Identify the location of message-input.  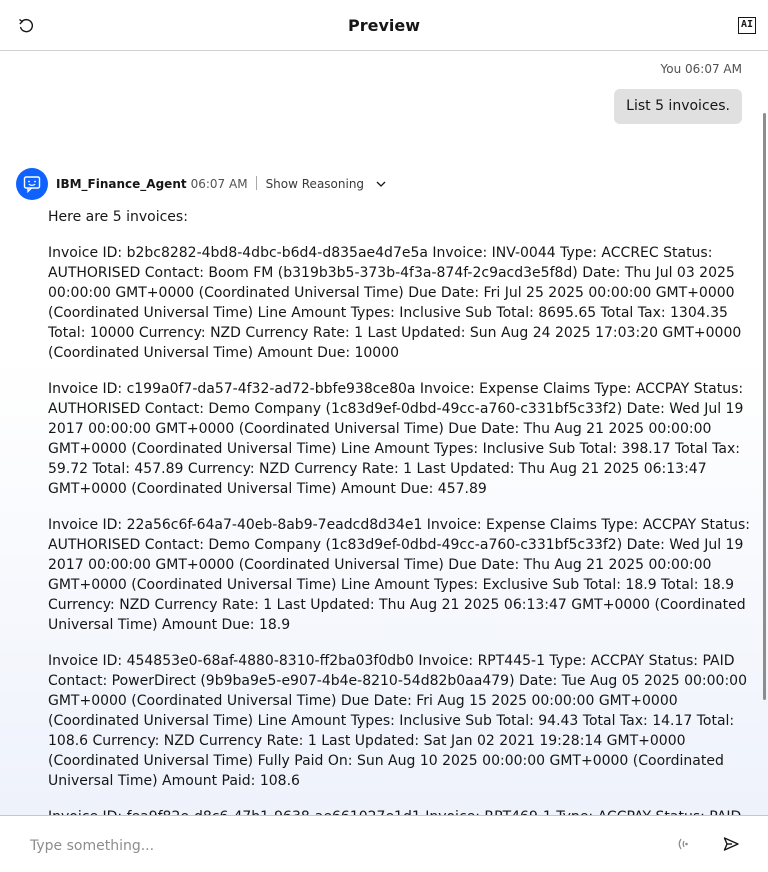
(330, 846).